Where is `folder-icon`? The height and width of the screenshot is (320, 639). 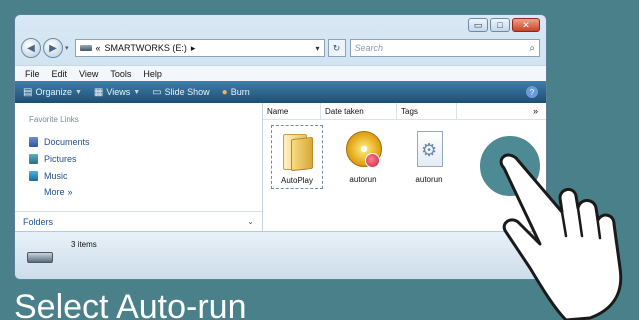
folder-icon is located at coordinates (297, 150).